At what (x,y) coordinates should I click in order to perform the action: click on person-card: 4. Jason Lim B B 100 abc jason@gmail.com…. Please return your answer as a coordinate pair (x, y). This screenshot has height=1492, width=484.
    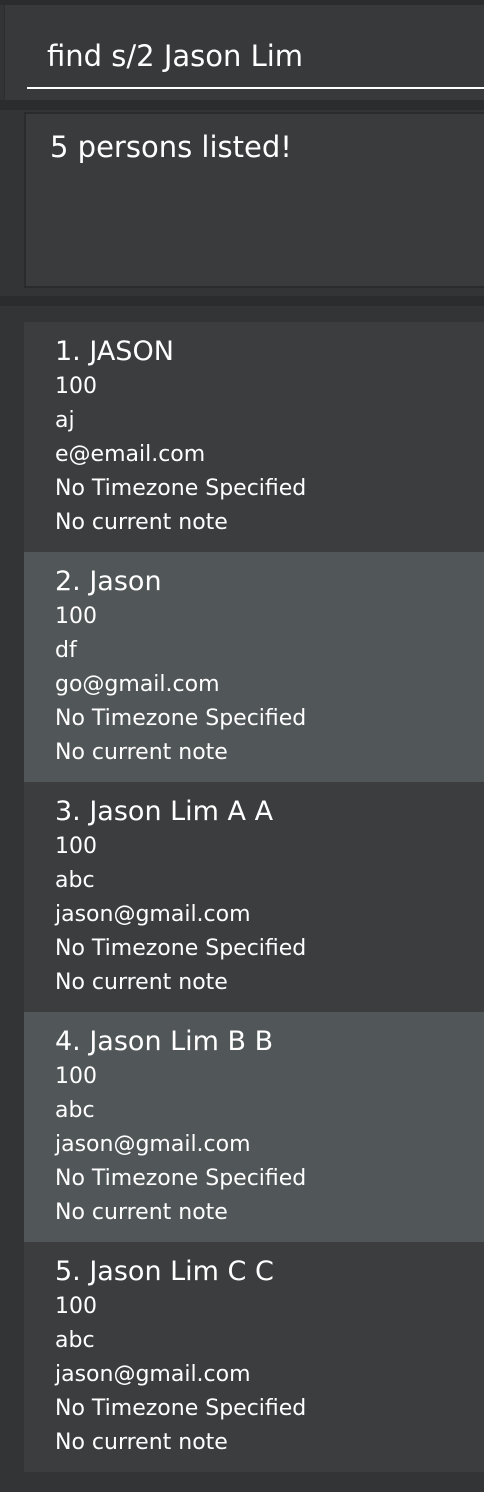
    Looking at the image, I should click on (254, 1127).